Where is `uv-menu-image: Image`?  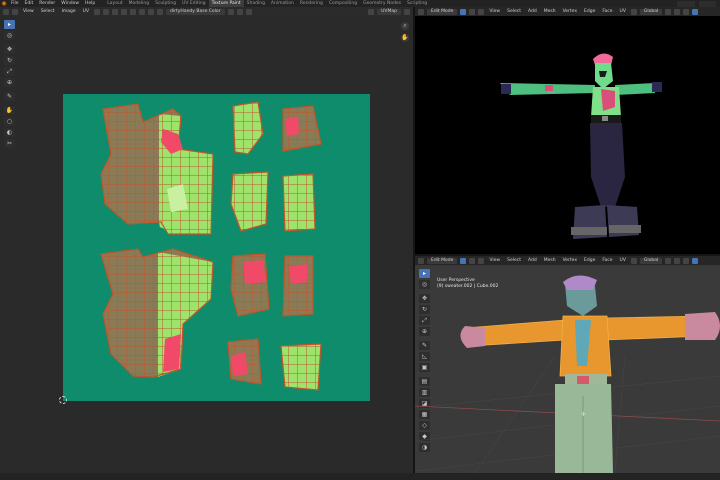
uv-menu-image: Image is located at coordinates (69, 11).